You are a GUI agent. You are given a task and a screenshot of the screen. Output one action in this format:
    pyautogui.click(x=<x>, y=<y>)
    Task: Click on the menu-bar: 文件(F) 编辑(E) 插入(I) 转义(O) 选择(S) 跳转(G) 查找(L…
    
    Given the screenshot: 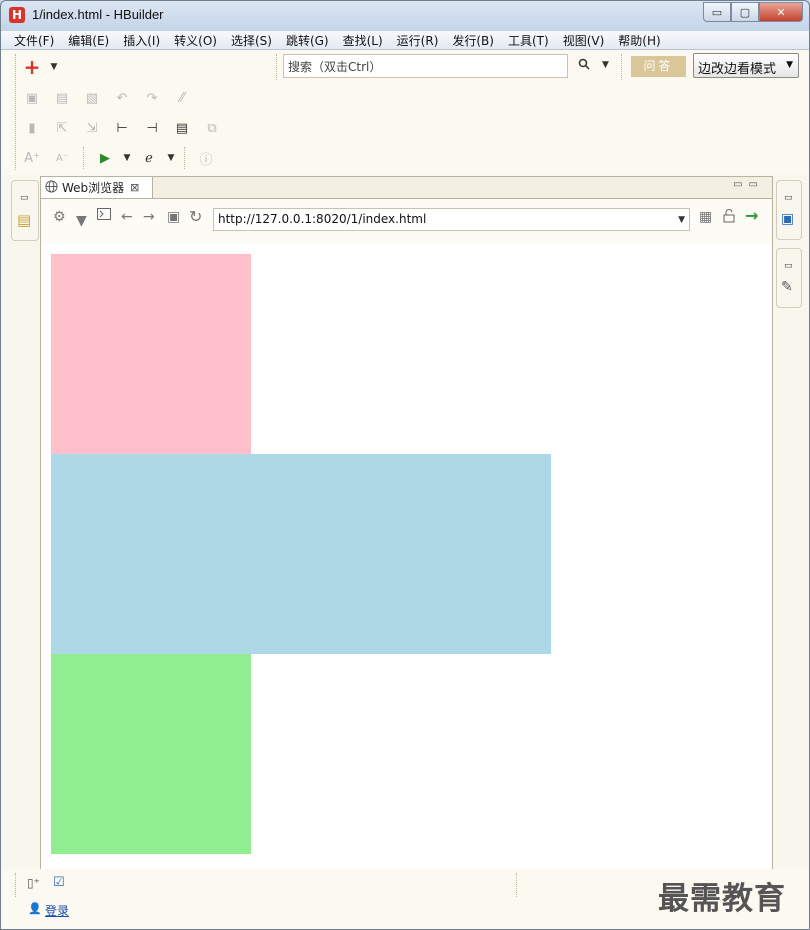 What is the action you would take?
    pyautogui.click(x=405, y=40)
    